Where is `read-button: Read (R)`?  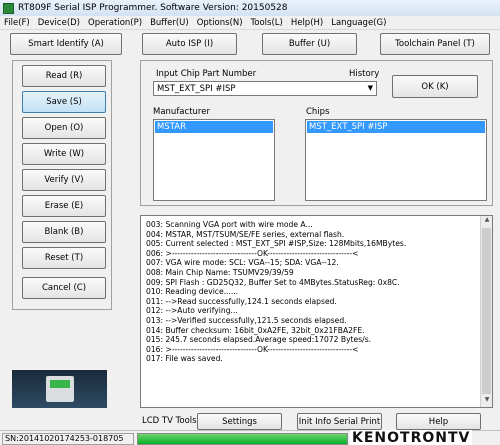 read-button: Read (R) is located at coordinates (64, 76).